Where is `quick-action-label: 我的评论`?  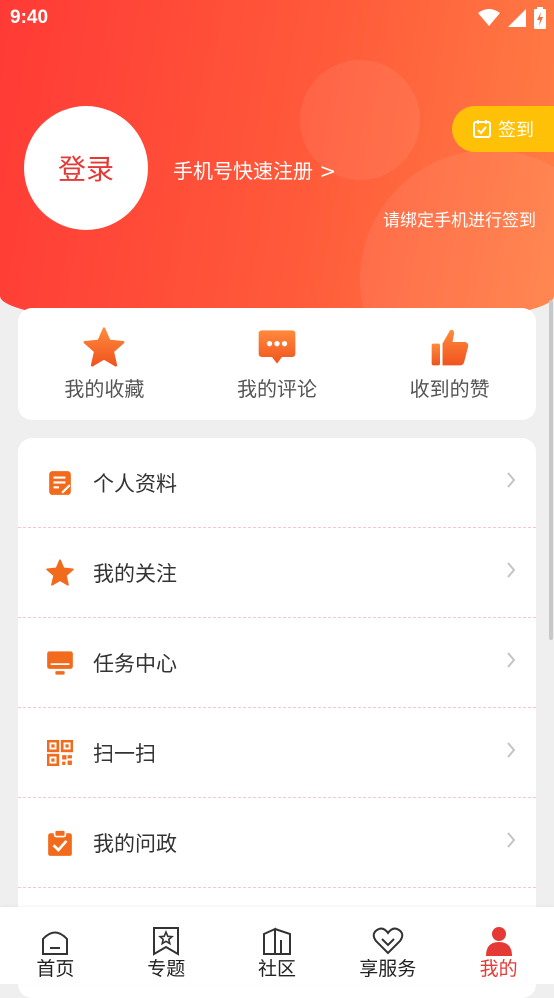
quick-action-label: 我的评论 is located at coordinates (276, 388).